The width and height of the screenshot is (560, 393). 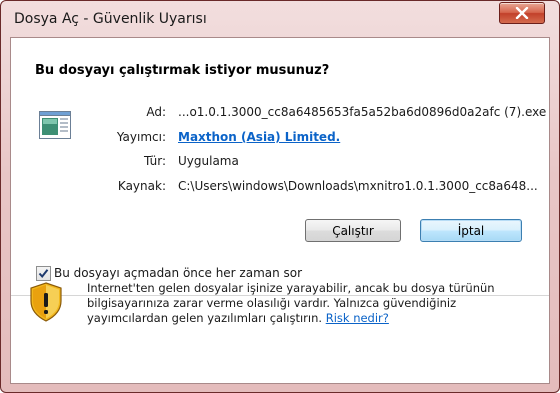 What do you see at coordinates (182, 70) in the screenshot?
I see `dialog-question: Bu dosyayı çalıştırmak istiyor musunuz?` at bounding box center [182, 70].